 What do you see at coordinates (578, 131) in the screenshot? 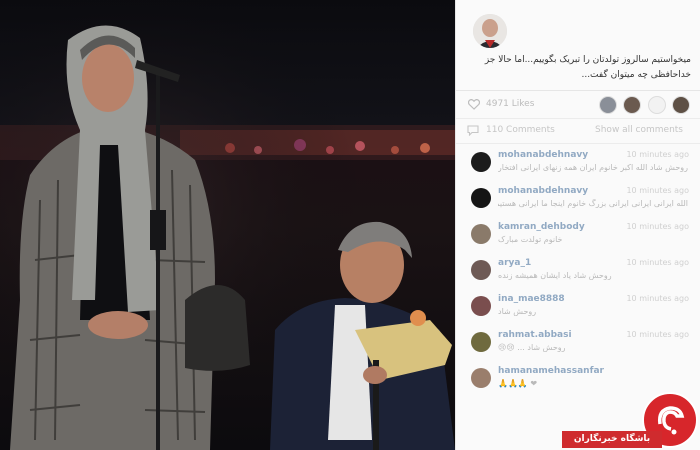
I see `comments-summary-row: 110 Comments Show all comments` at bounding box center [578, 131].